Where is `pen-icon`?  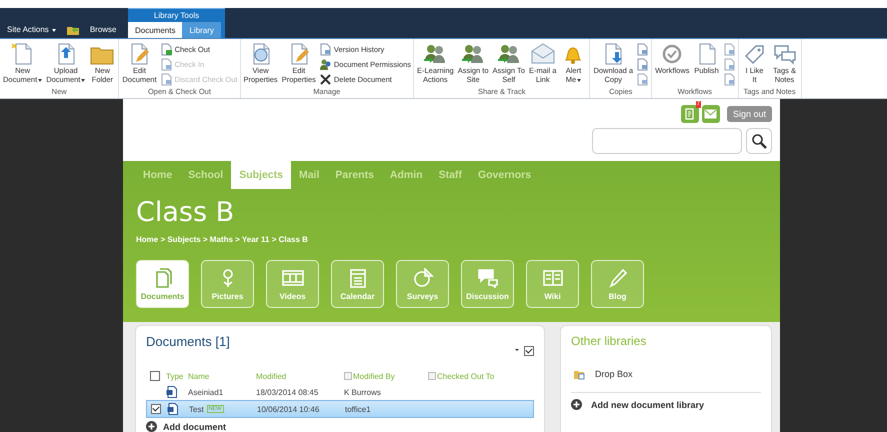 pen-icon is located at coordinates (617, 278).